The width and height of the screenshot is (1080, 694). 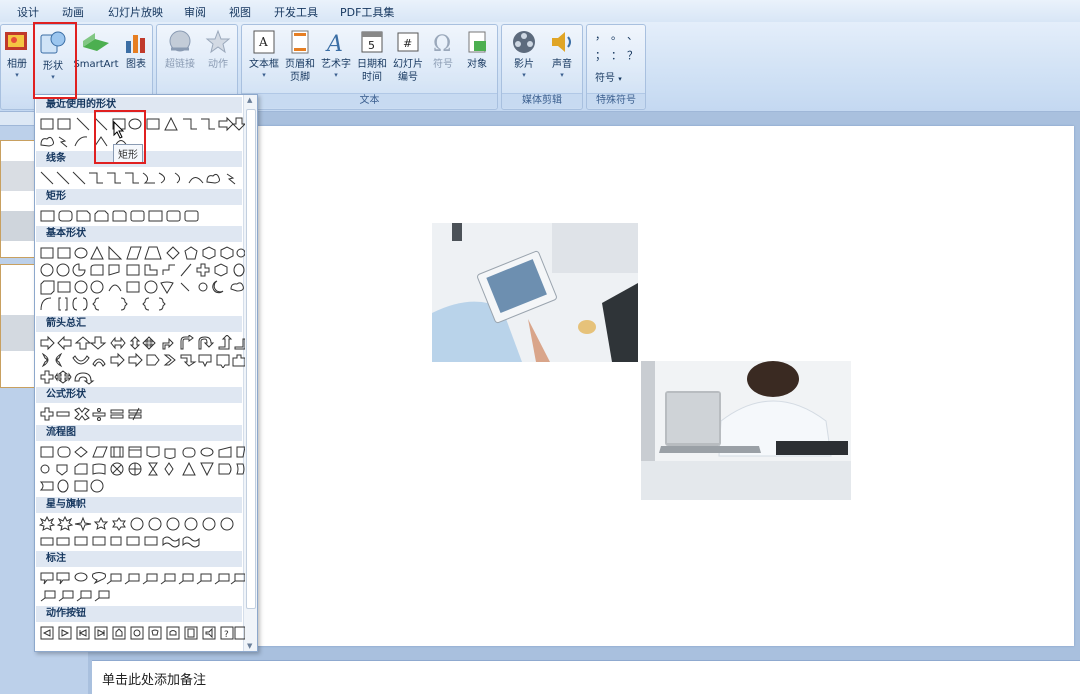 What do you see at coordinates (561, 42) in the screenshot?
I see `speaker-icon` at bounding box center [561, 42].